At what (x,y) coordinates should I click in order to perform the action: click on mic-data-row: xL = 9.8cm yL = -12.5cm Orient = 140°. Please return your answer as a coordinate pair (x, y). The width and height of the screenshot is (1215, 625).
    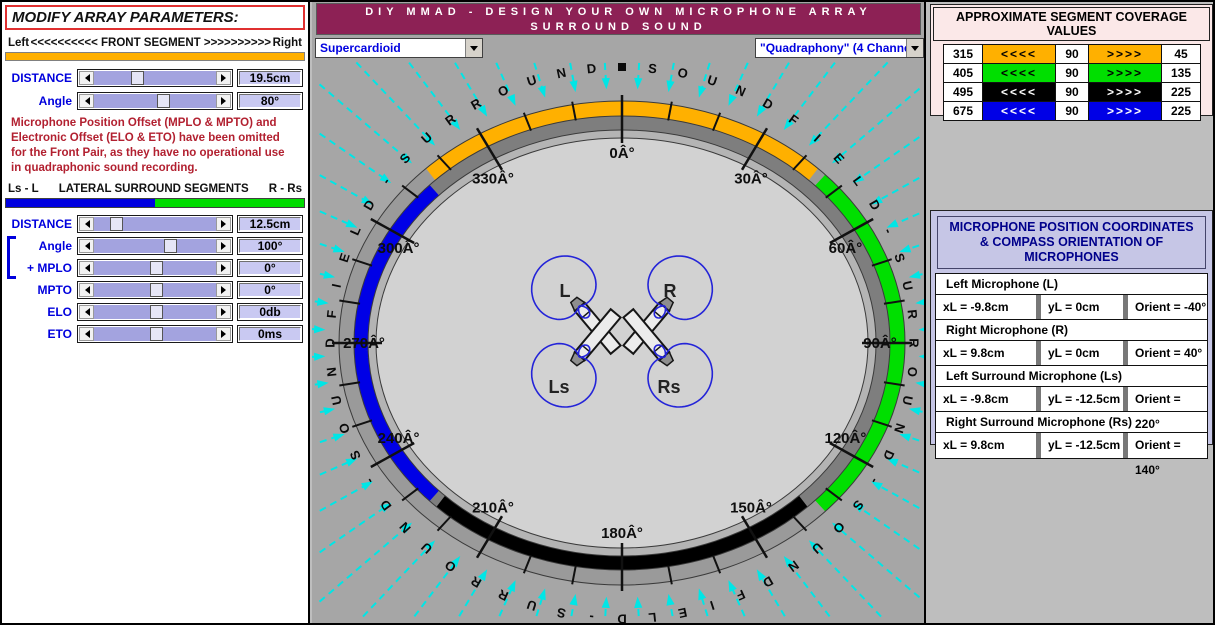
    Looking at the image, I should click on (1071, 455).